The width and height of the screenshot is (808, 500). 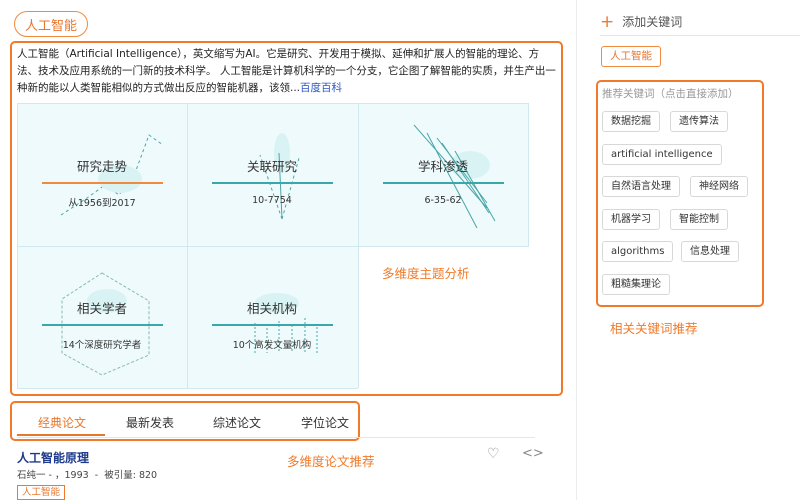 I want to click on paper-meta-sep: -, so click(x=96, y=475).